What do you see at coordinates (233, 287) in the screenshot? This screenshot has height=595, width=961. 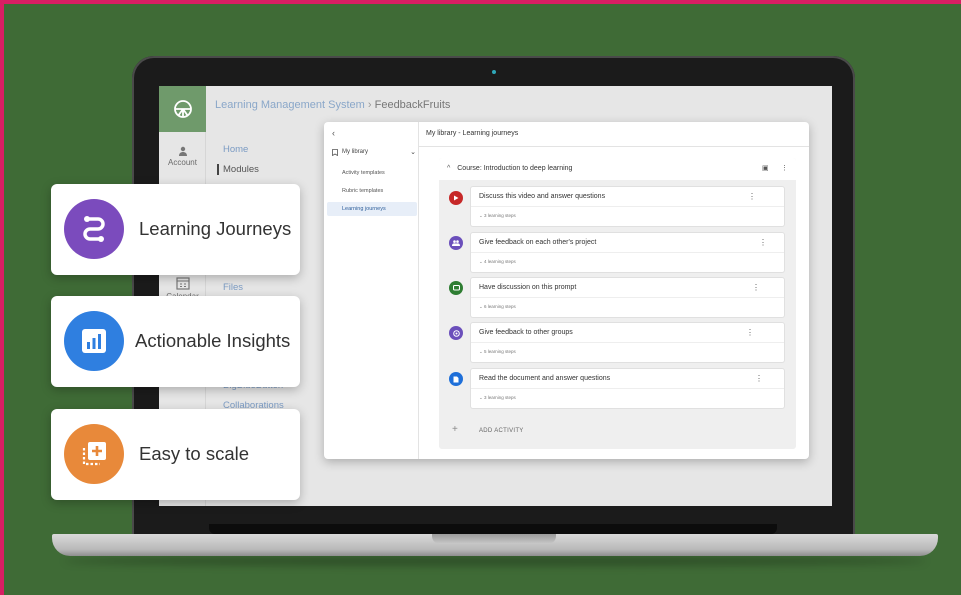 I see `course-nav-files: Files` at bounding box center [233, 287].